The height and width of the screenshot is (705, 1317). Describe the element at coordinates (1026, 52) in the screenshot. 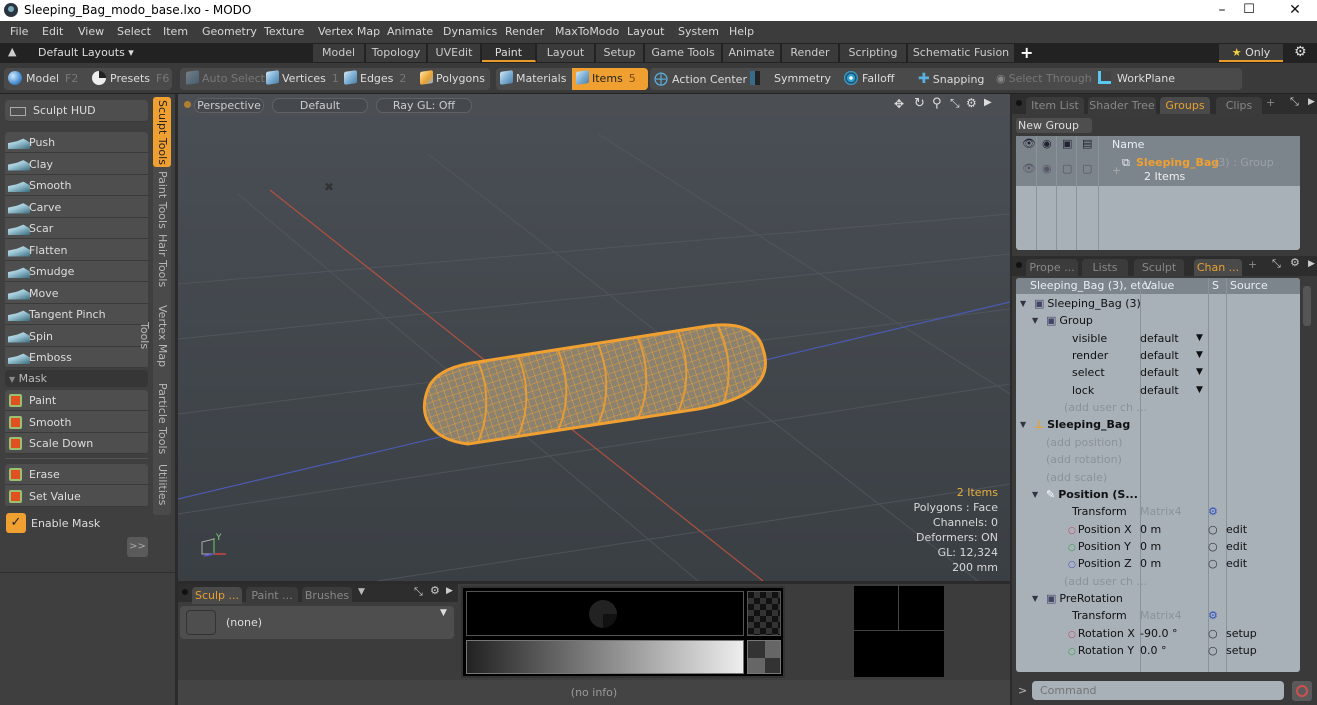

I see `add-layout-button: +` at that location.